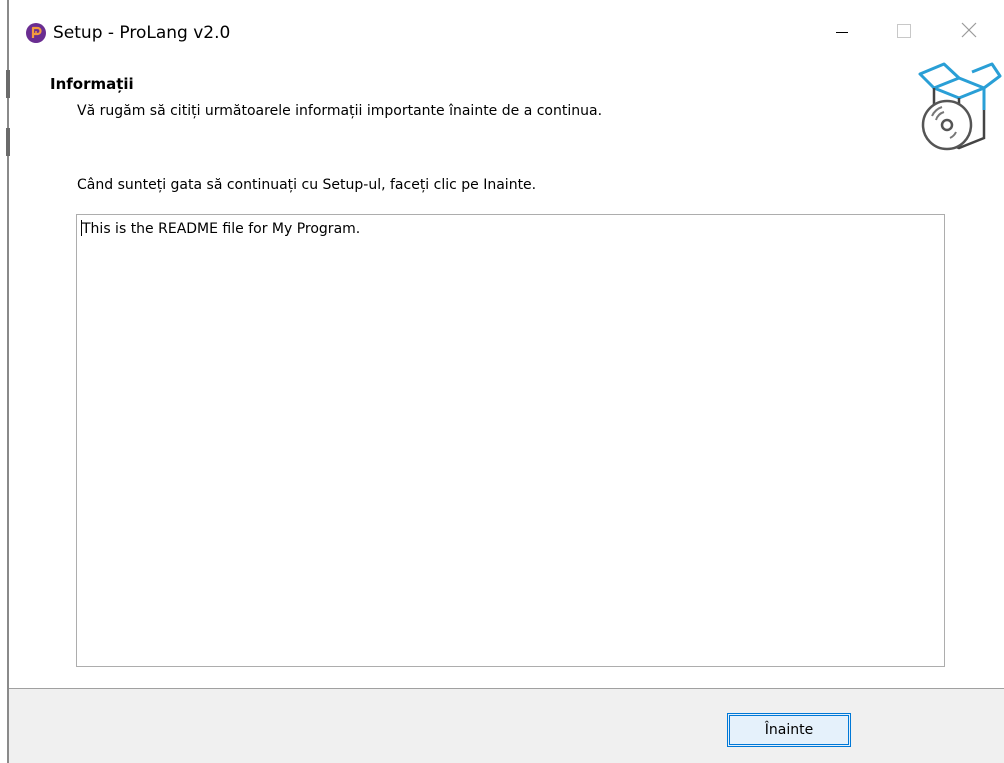  What do you see at coordinates (142, 33) in the screenshot?
I see `window-title: Setup - ProLang v2.0` at bounding box center [142, 33].